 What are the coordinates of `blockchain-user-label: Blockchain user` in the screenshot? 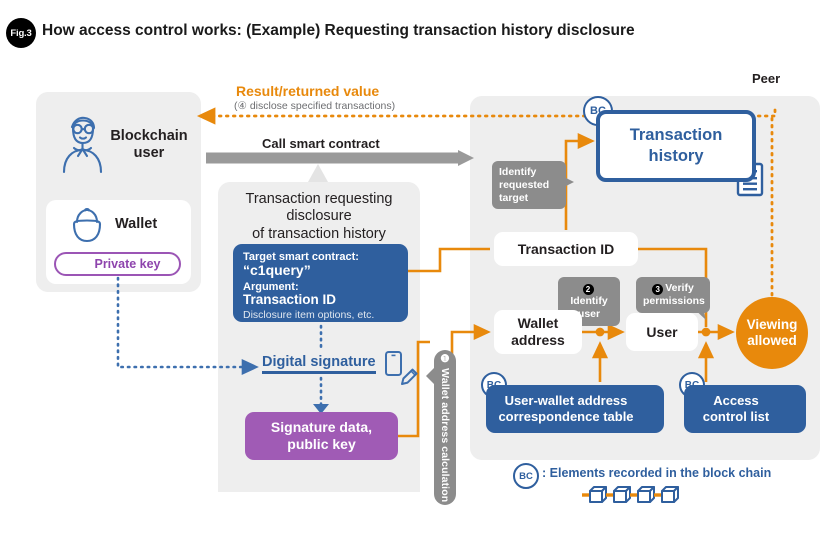 It's located at (149, 145).